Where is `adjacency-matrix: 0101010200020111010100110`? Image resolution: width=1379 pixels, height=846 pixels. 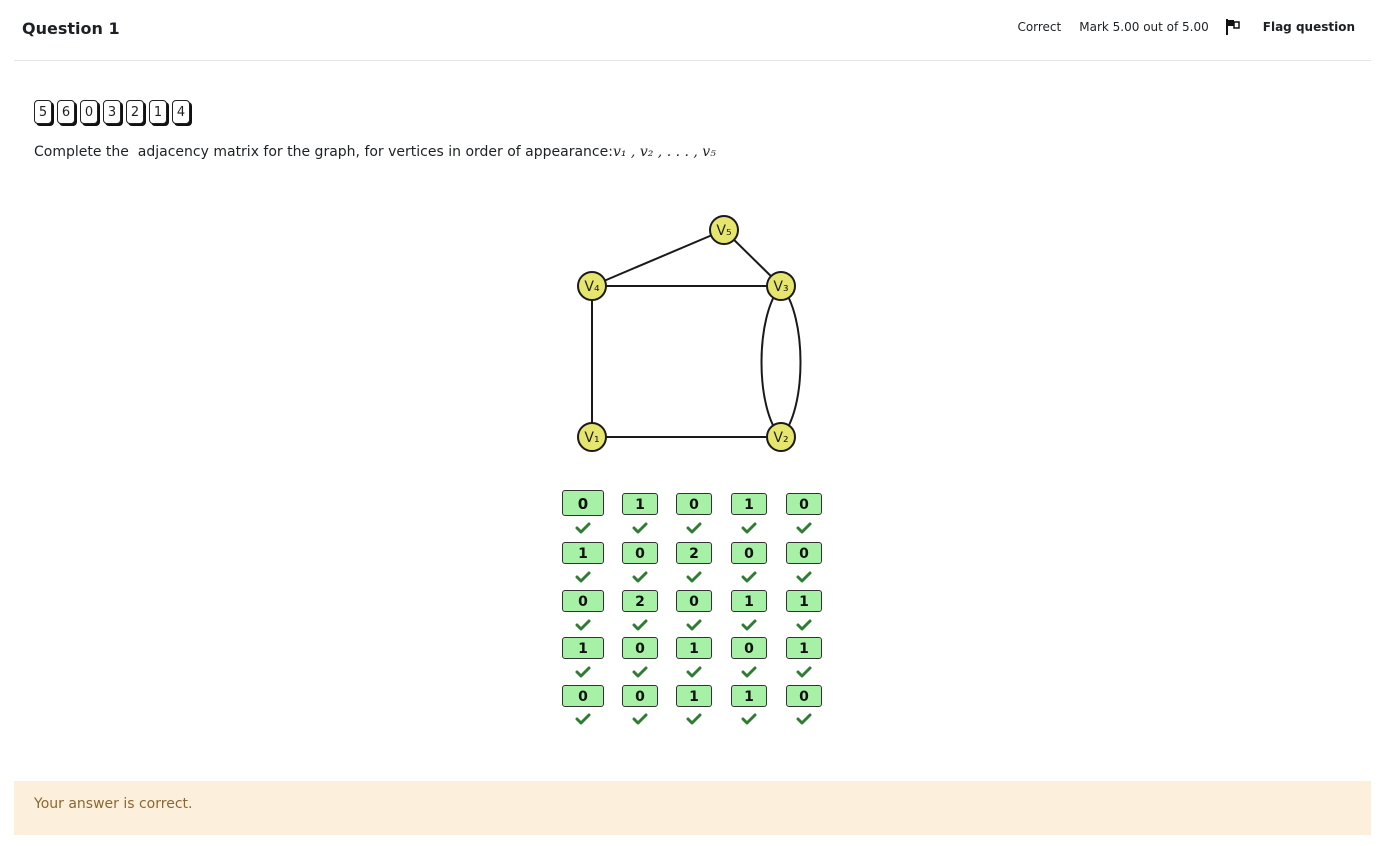
adjacency-matrix: 0101010200020111010100110 is located at coordinates (695, 610).